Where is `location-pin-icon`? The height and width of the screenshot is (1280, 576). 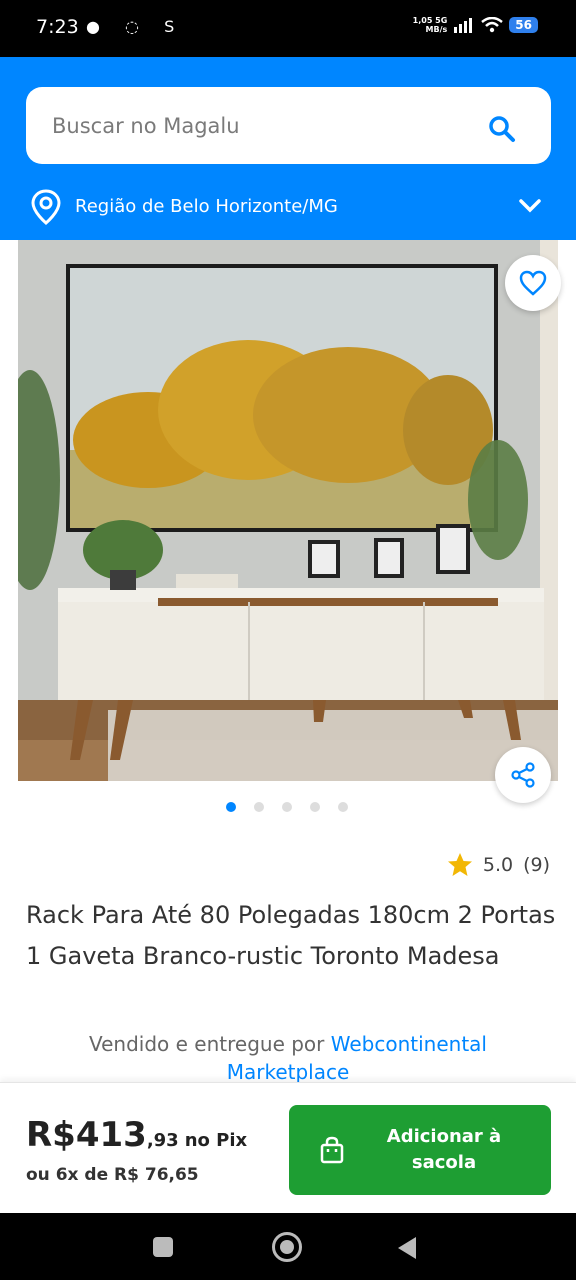 location-pin-icon is located at coordinates (46, 207).